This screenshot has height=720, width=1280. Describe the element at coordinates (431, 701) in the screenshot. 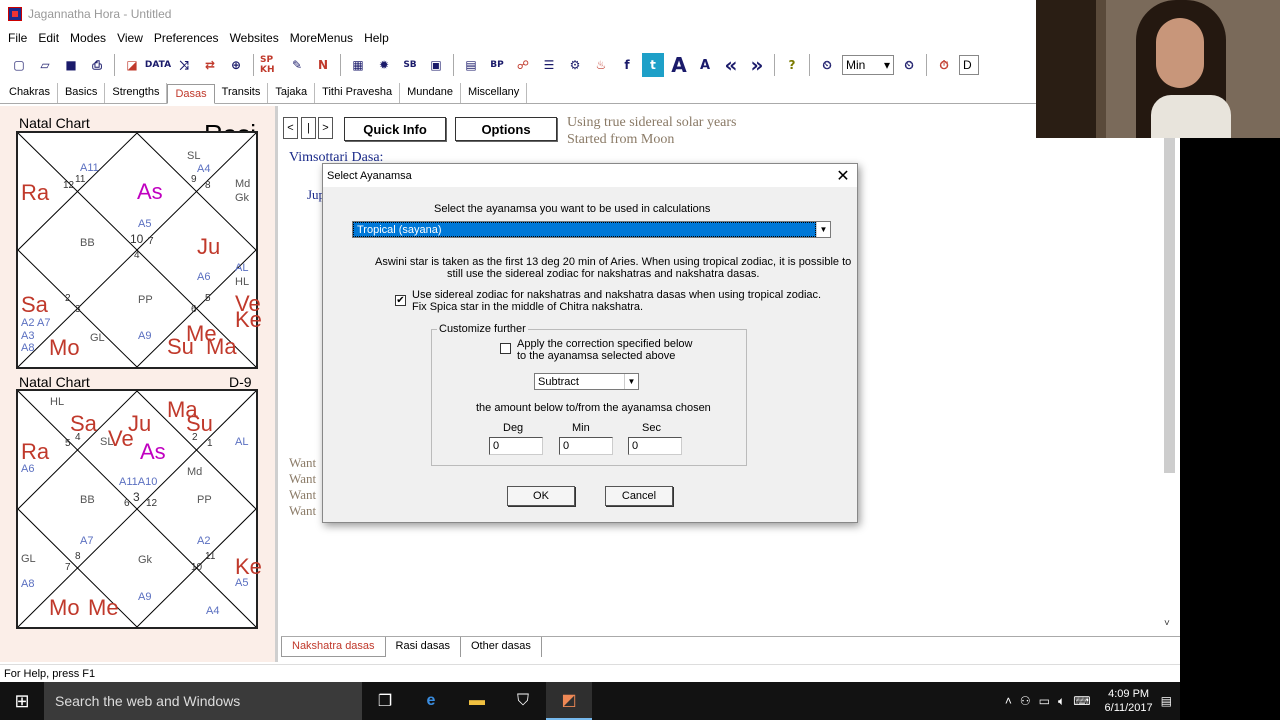

I see `edge-icon: e` at that location.